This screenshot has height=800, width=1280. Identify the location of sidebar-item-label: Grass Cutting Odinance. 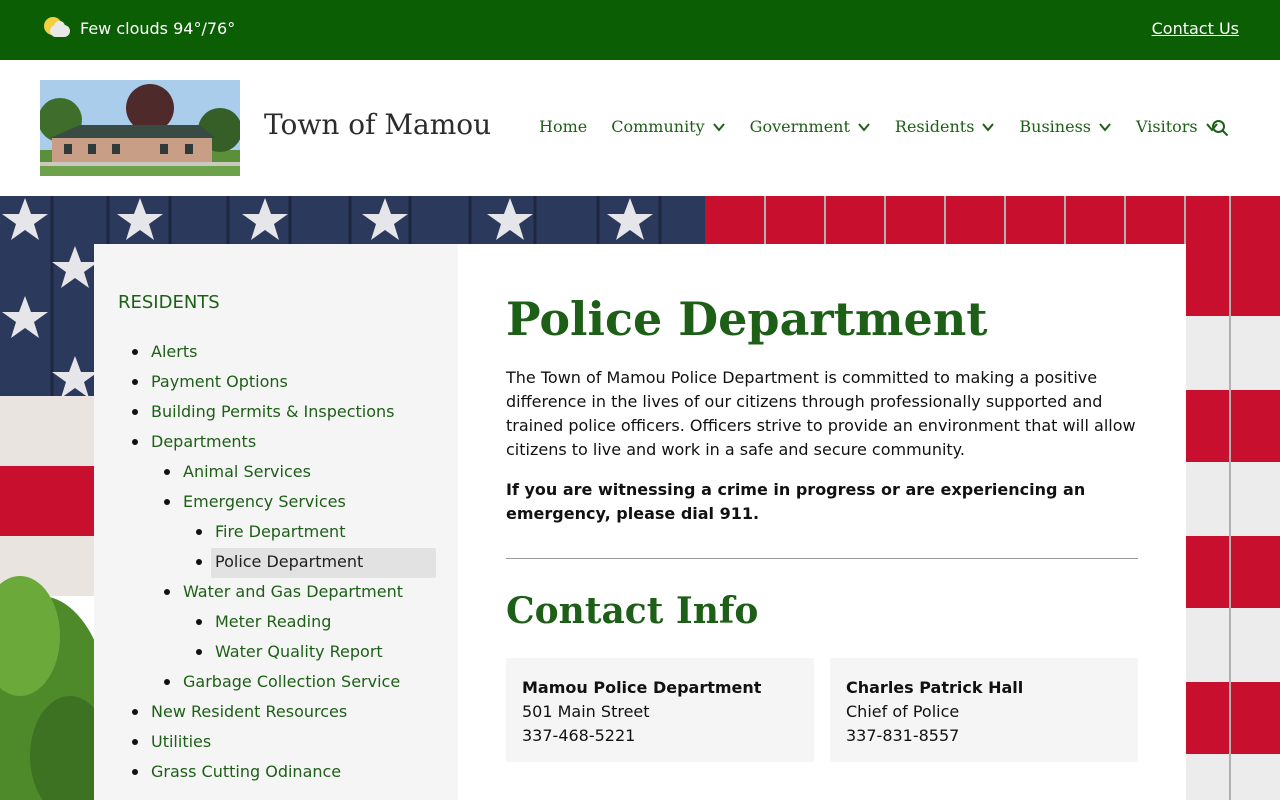
(246, 771).